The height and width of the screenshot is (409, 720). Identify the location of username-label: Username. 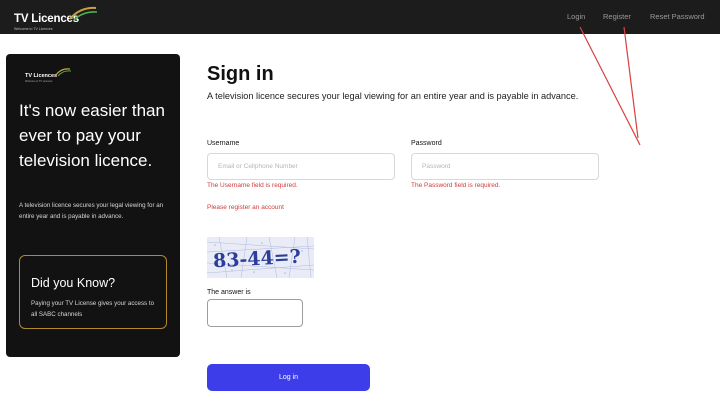
(223, 143).